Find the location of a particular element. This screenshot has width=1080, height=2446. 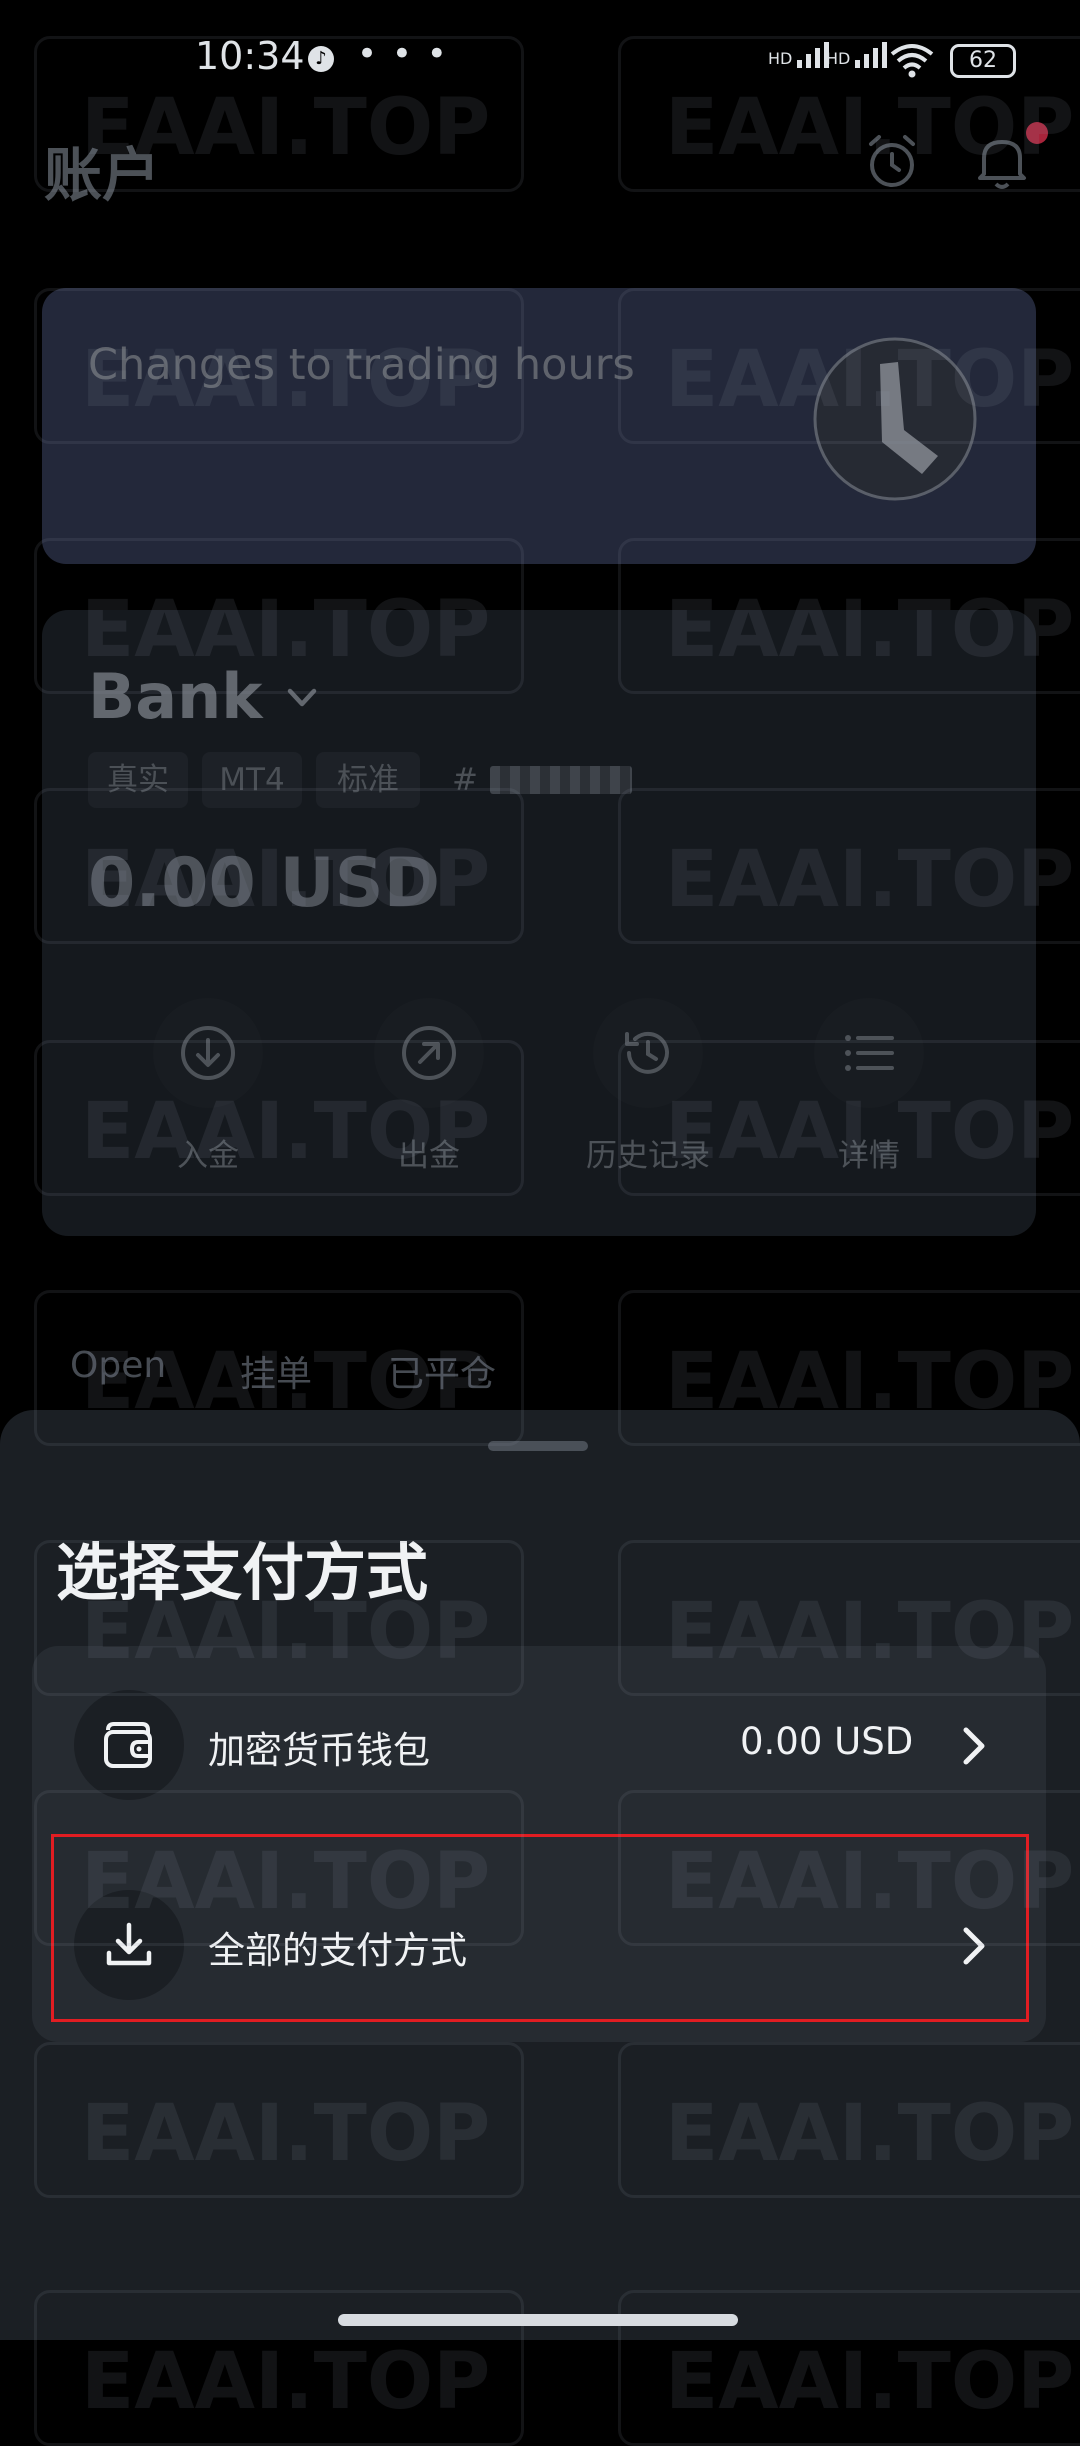

chevron-right-icon is located at coordinates (974, 1746).